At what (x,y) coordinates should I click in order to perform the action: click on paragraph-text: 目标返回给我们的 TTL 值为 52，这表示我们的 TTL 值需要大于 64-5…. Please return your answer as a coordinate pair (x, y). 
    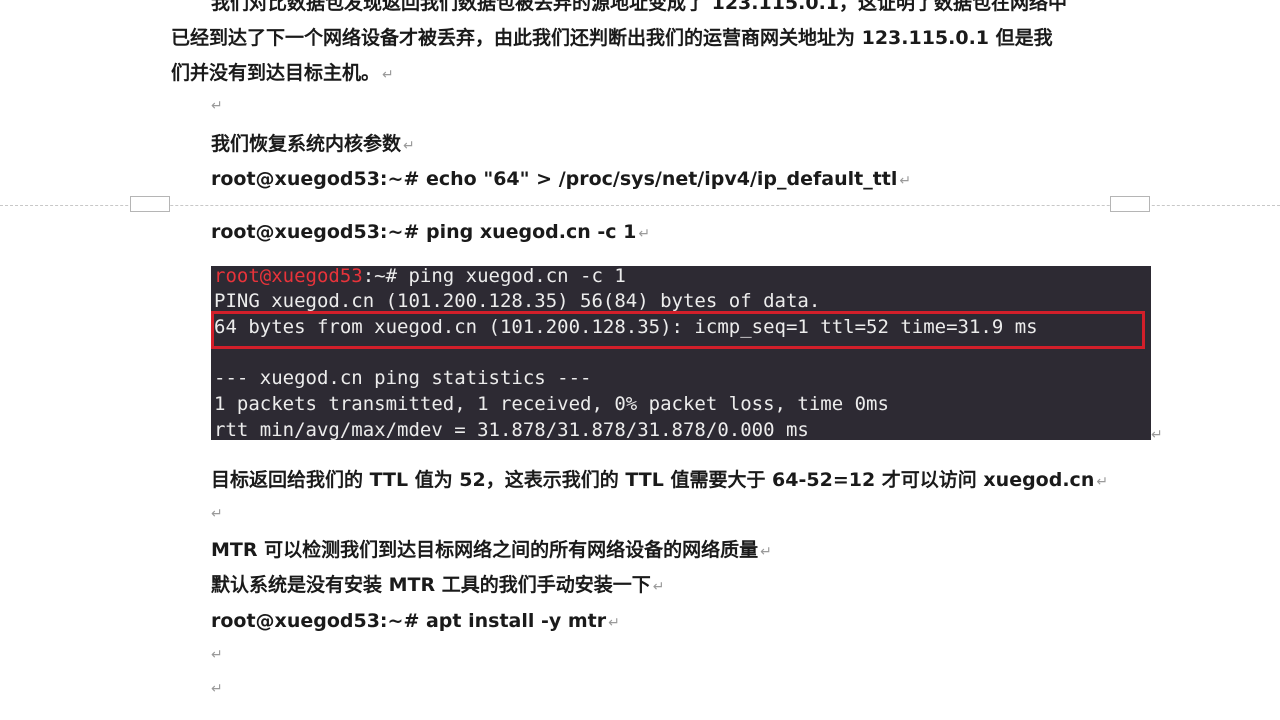
    Looking at the image, I should click on (653, 480).